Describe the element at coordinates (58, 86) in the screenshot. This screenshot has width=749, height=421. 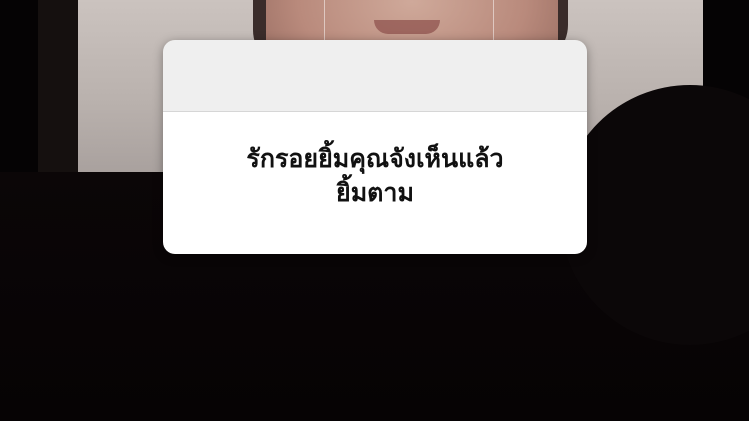
I see `screen-bezel` at that location.